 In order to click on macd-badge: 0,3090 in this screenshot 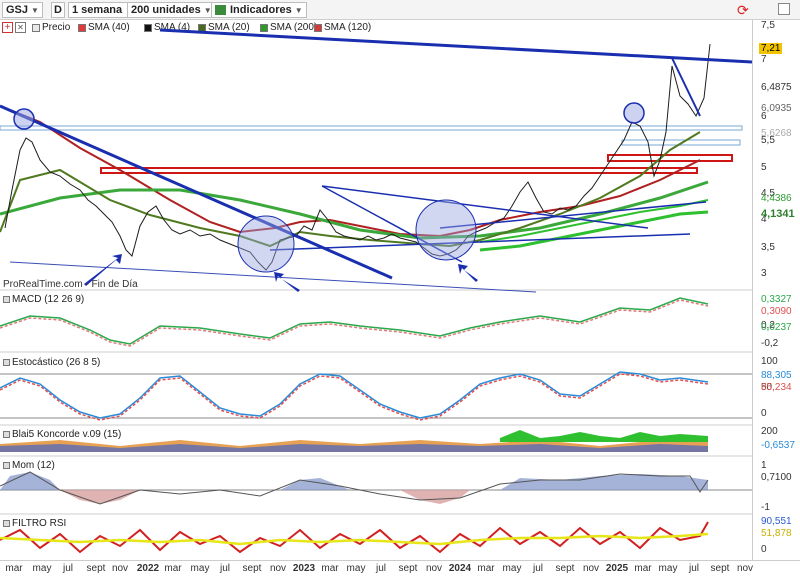, I will do `click(776, 311)`.